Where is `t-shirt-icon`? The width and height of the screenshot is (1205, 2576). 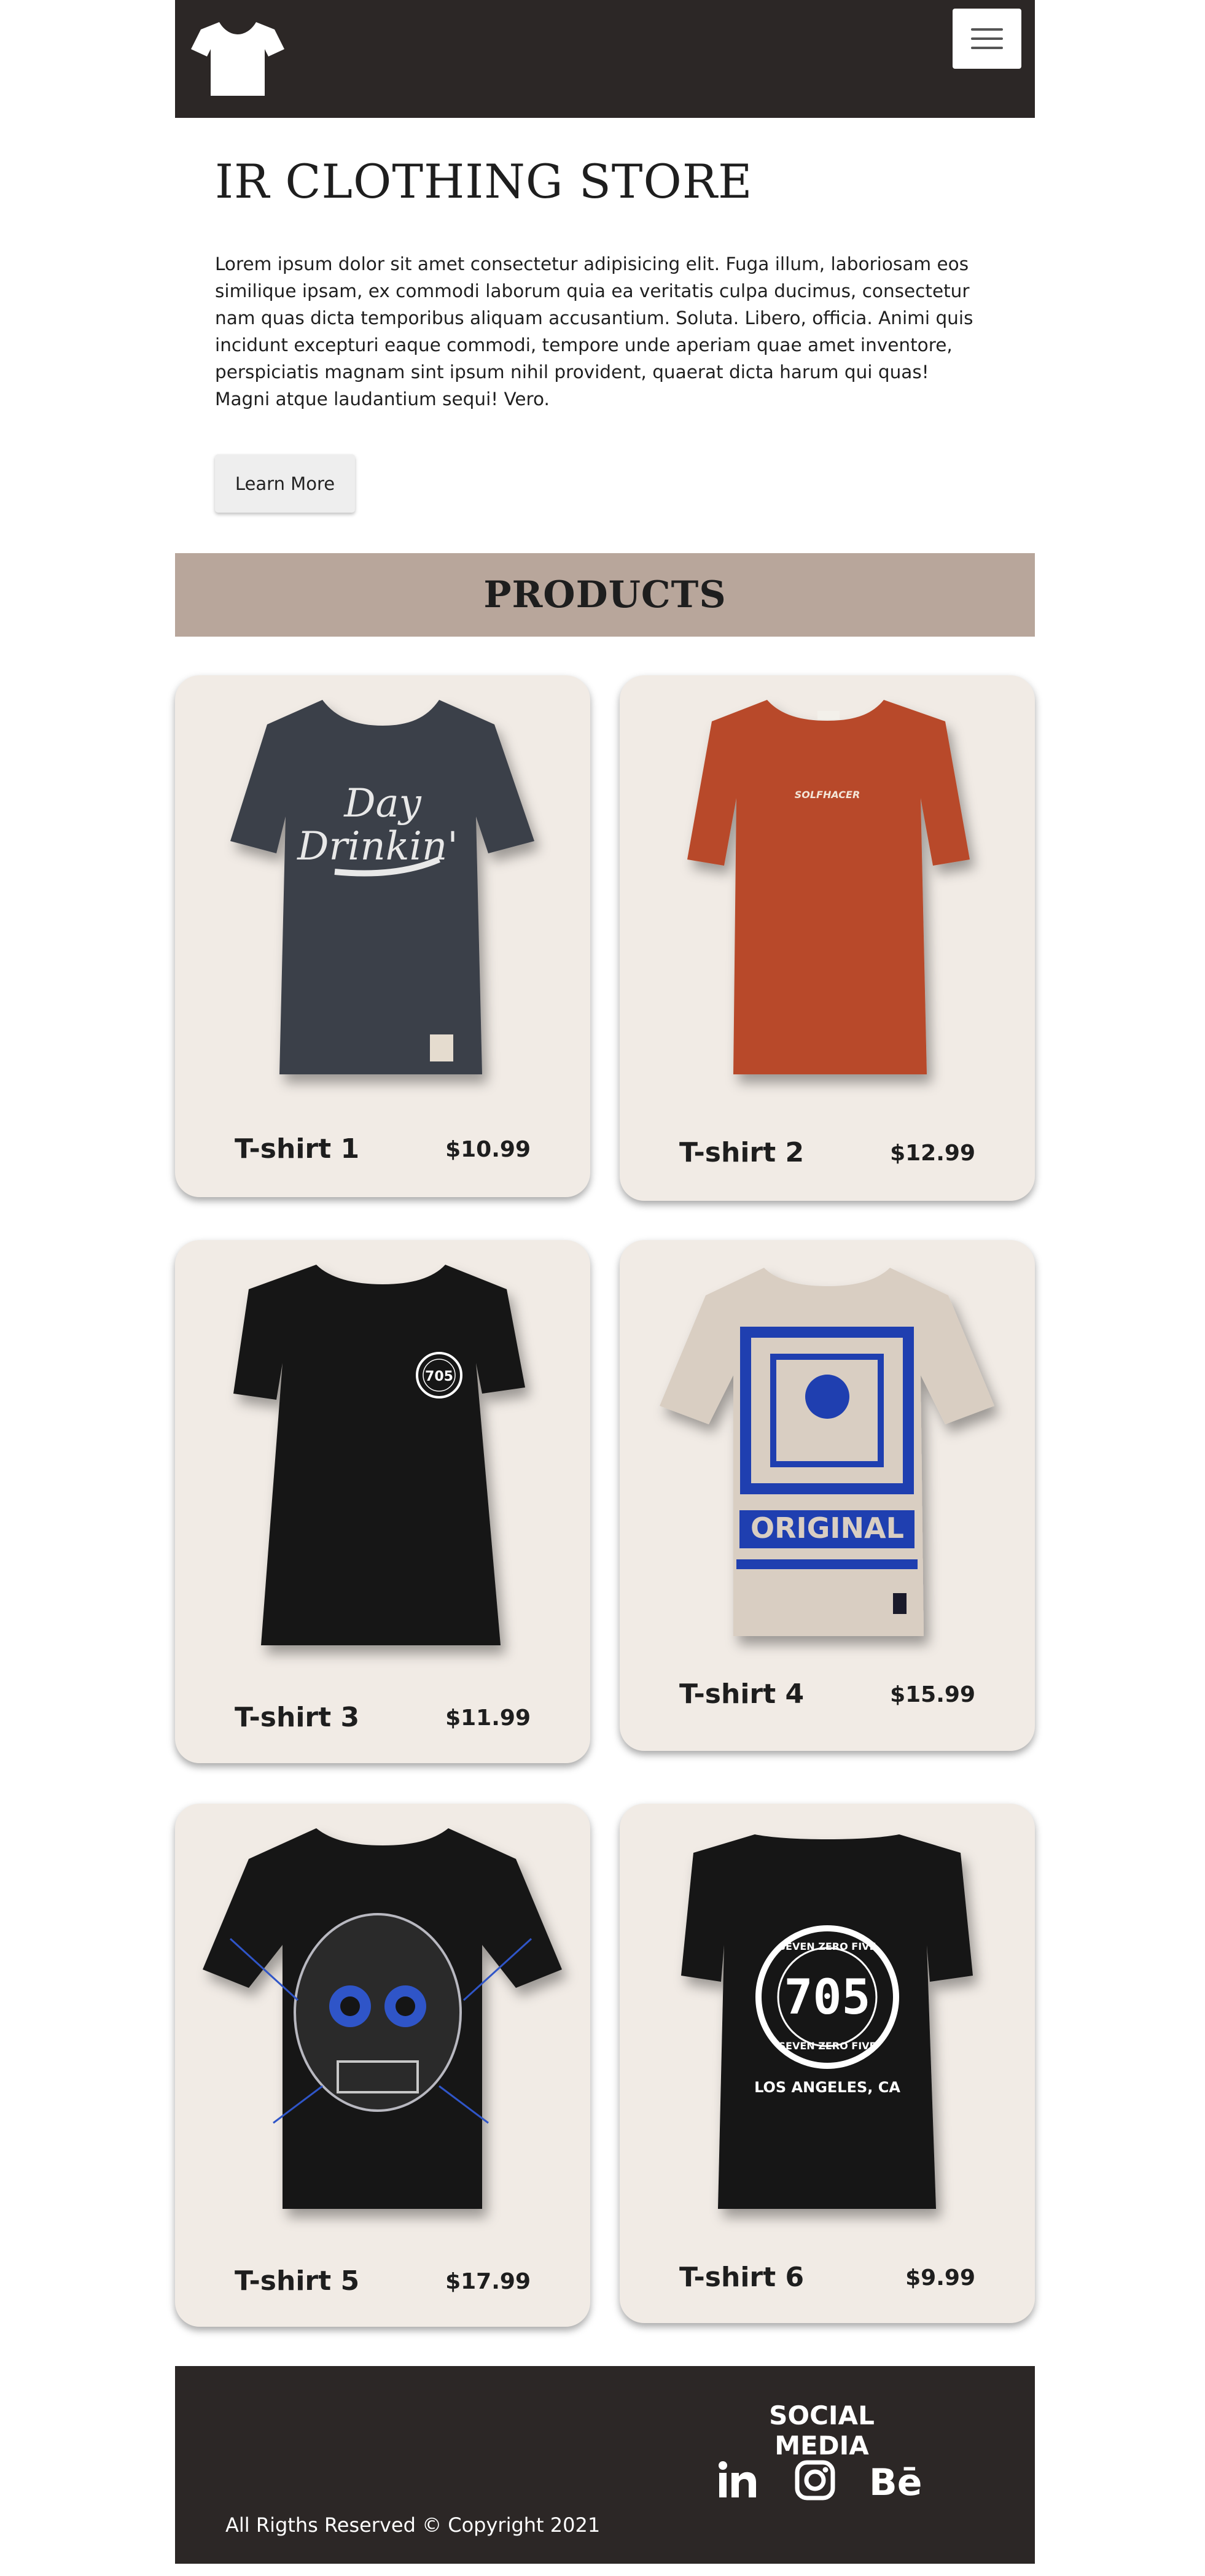 t-shirt-icon is located at coordinates (238, 58).